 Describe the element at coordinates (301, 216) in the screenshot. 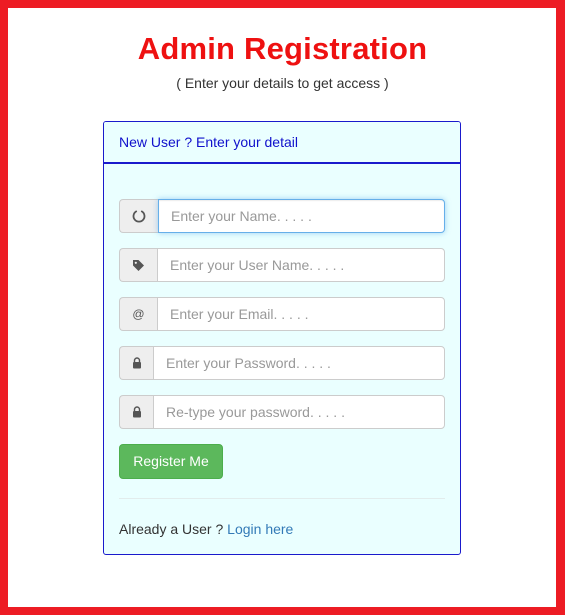

I see `name-field` at that location.